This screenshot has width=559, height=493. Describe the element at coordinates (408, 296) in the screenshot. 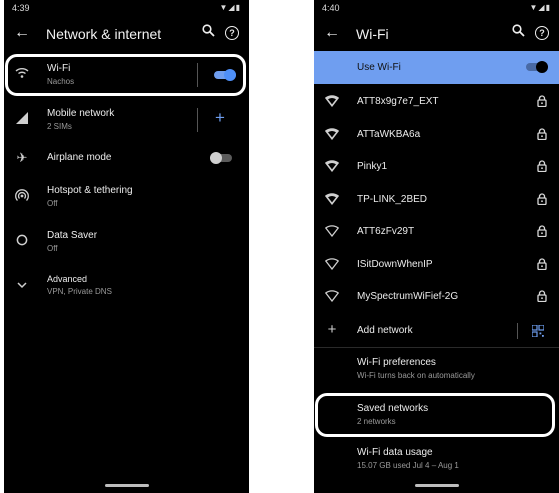

I see `network-name: MySpectrumWiFief-2G` at that location.